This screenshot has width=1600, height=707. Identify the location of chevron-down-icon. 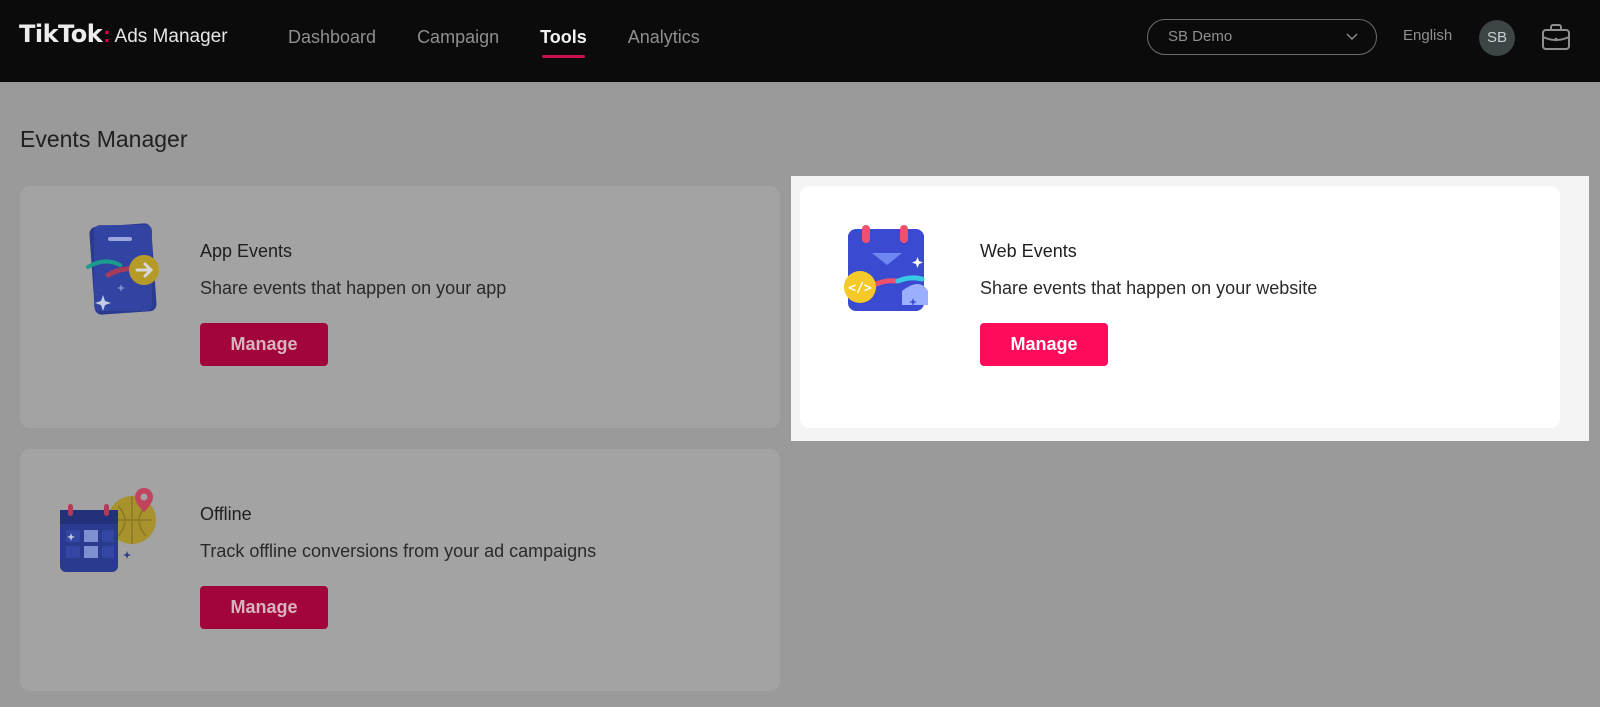
(1352, 36).